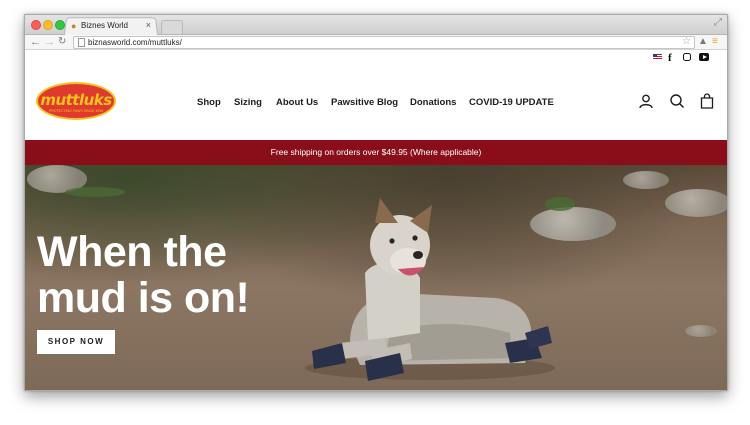 The image size is (750, 425). I want to click on background-grass, so click(95, 192).